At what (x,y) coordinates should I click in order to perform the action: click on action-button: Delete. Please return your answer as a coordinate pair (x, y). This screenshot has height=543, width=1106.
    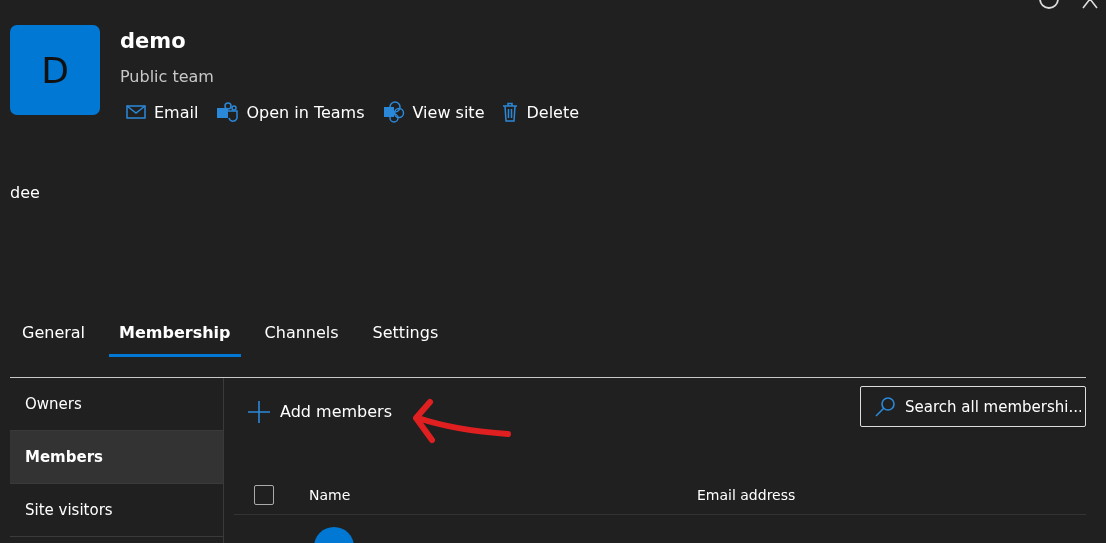
    Looking at the image, I should click on (541, 112).